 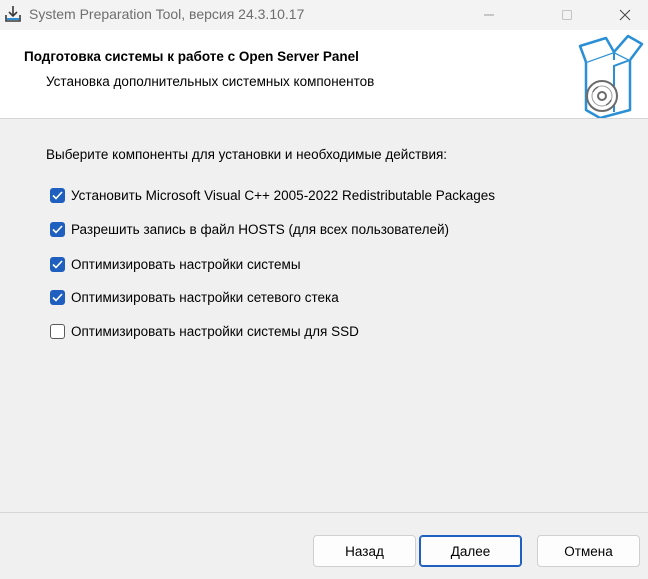 I want to click on footer-divider, so click(x=324, y=512).